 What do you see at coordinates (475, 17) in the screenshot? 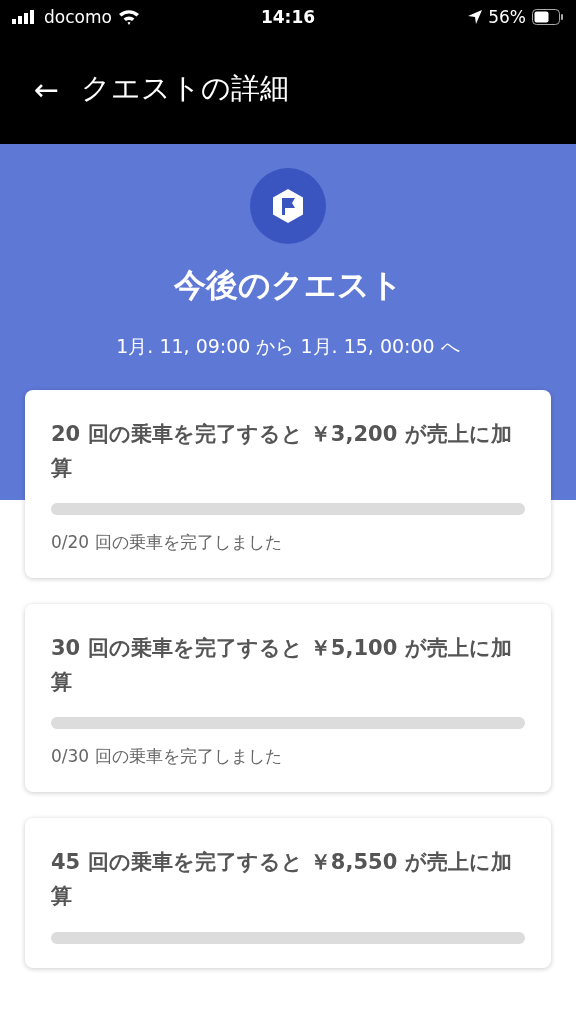
I see `location-arrow-icon` at bounding box center [475, 17].